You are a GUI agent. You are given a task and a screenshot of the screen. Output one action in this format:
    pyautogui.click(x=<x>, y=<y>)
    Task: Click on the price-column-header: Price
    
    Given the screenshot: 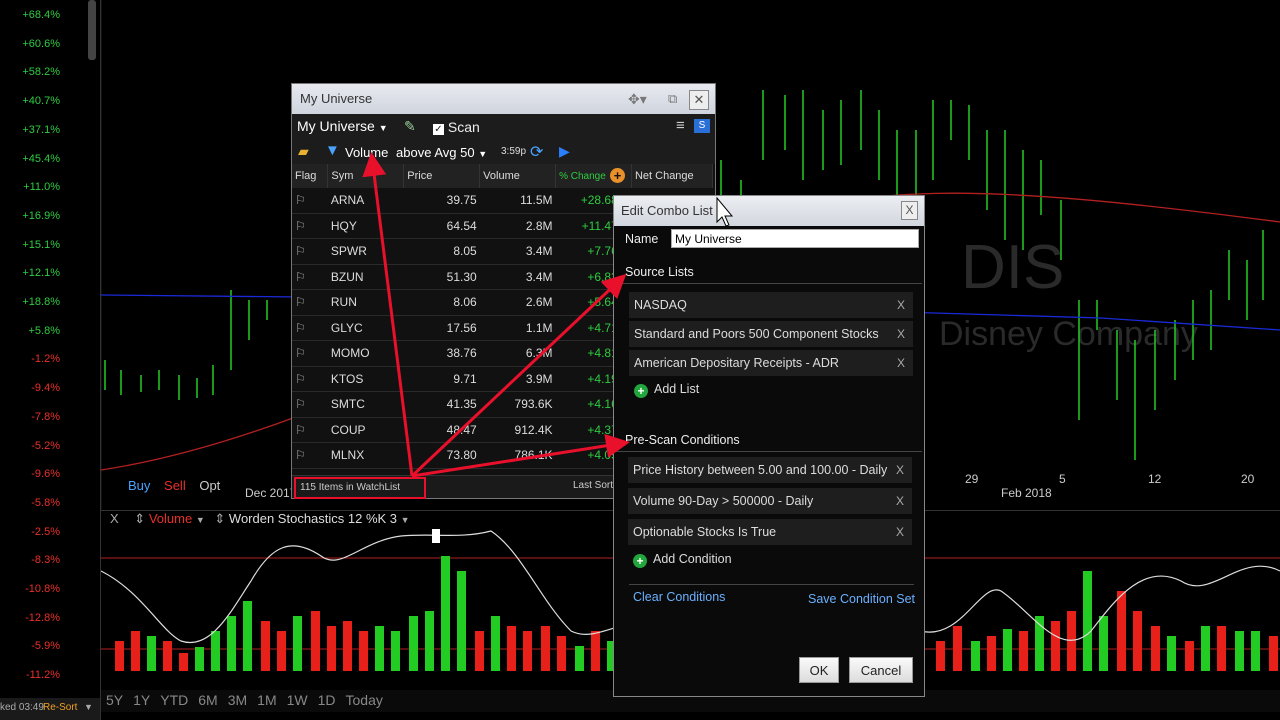 What is the action you would take?
    pyautogui.click(x=442, y=176)
    